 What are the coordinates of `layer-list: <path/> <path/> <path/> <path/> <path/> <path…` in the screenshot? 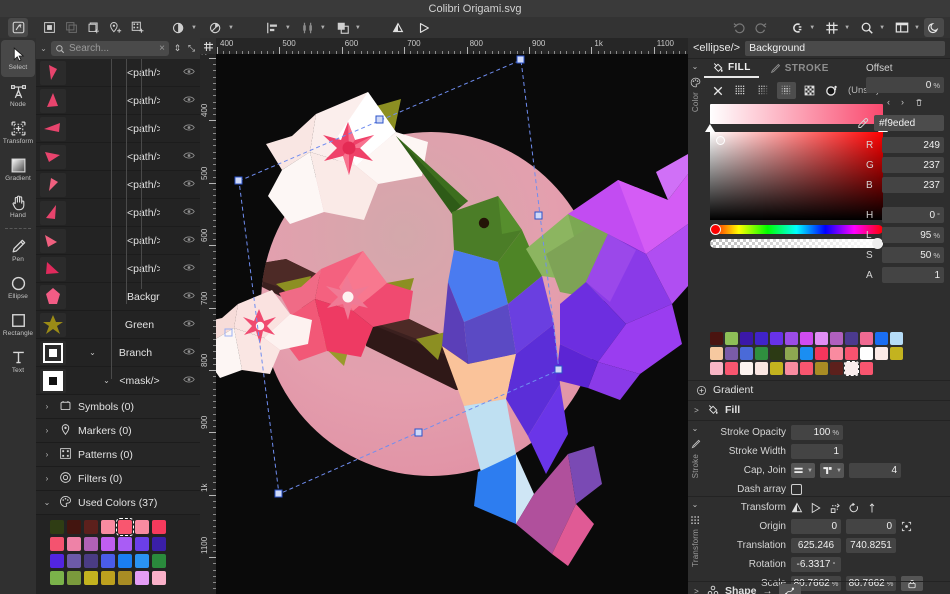 It's located at (118, 227).